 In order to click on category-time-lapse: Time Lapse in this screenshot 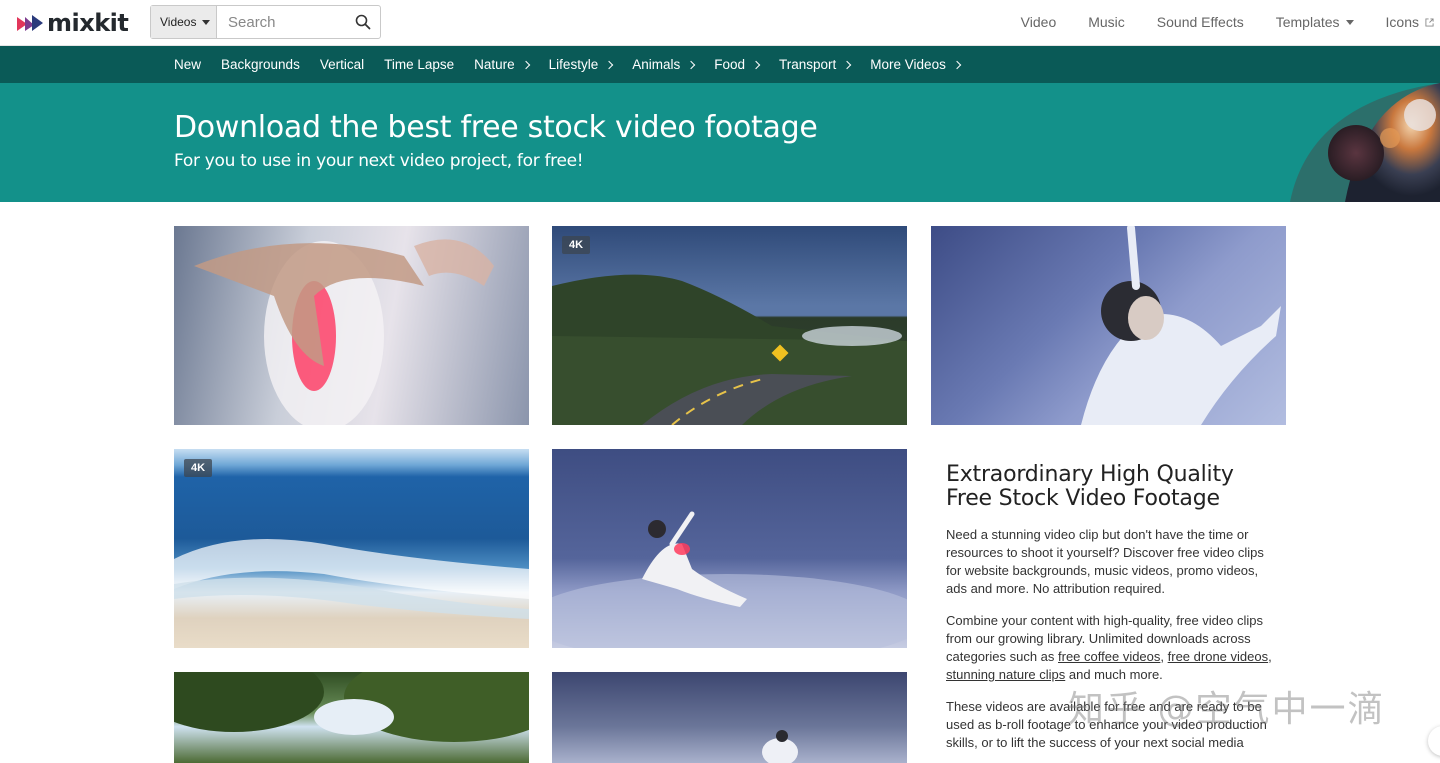, I will do `click(419, 64)`.